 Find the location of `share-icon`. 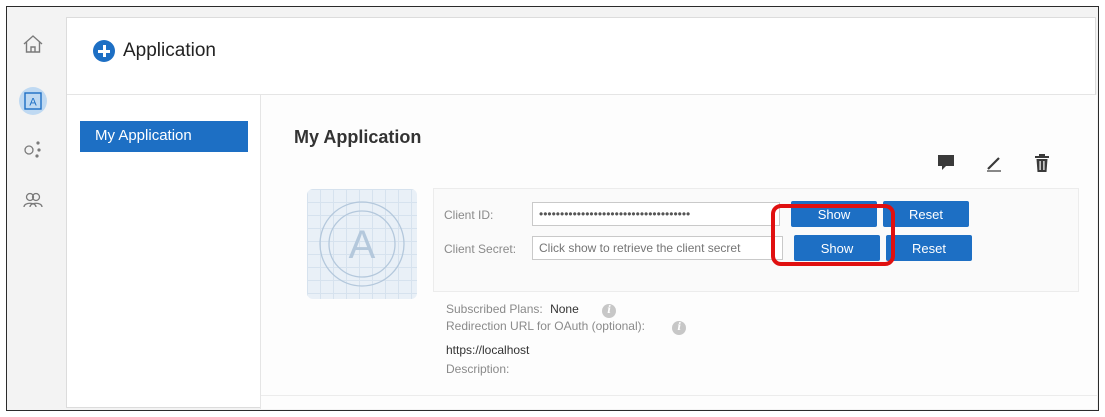

share-icon is located at coordinates (33, 149).